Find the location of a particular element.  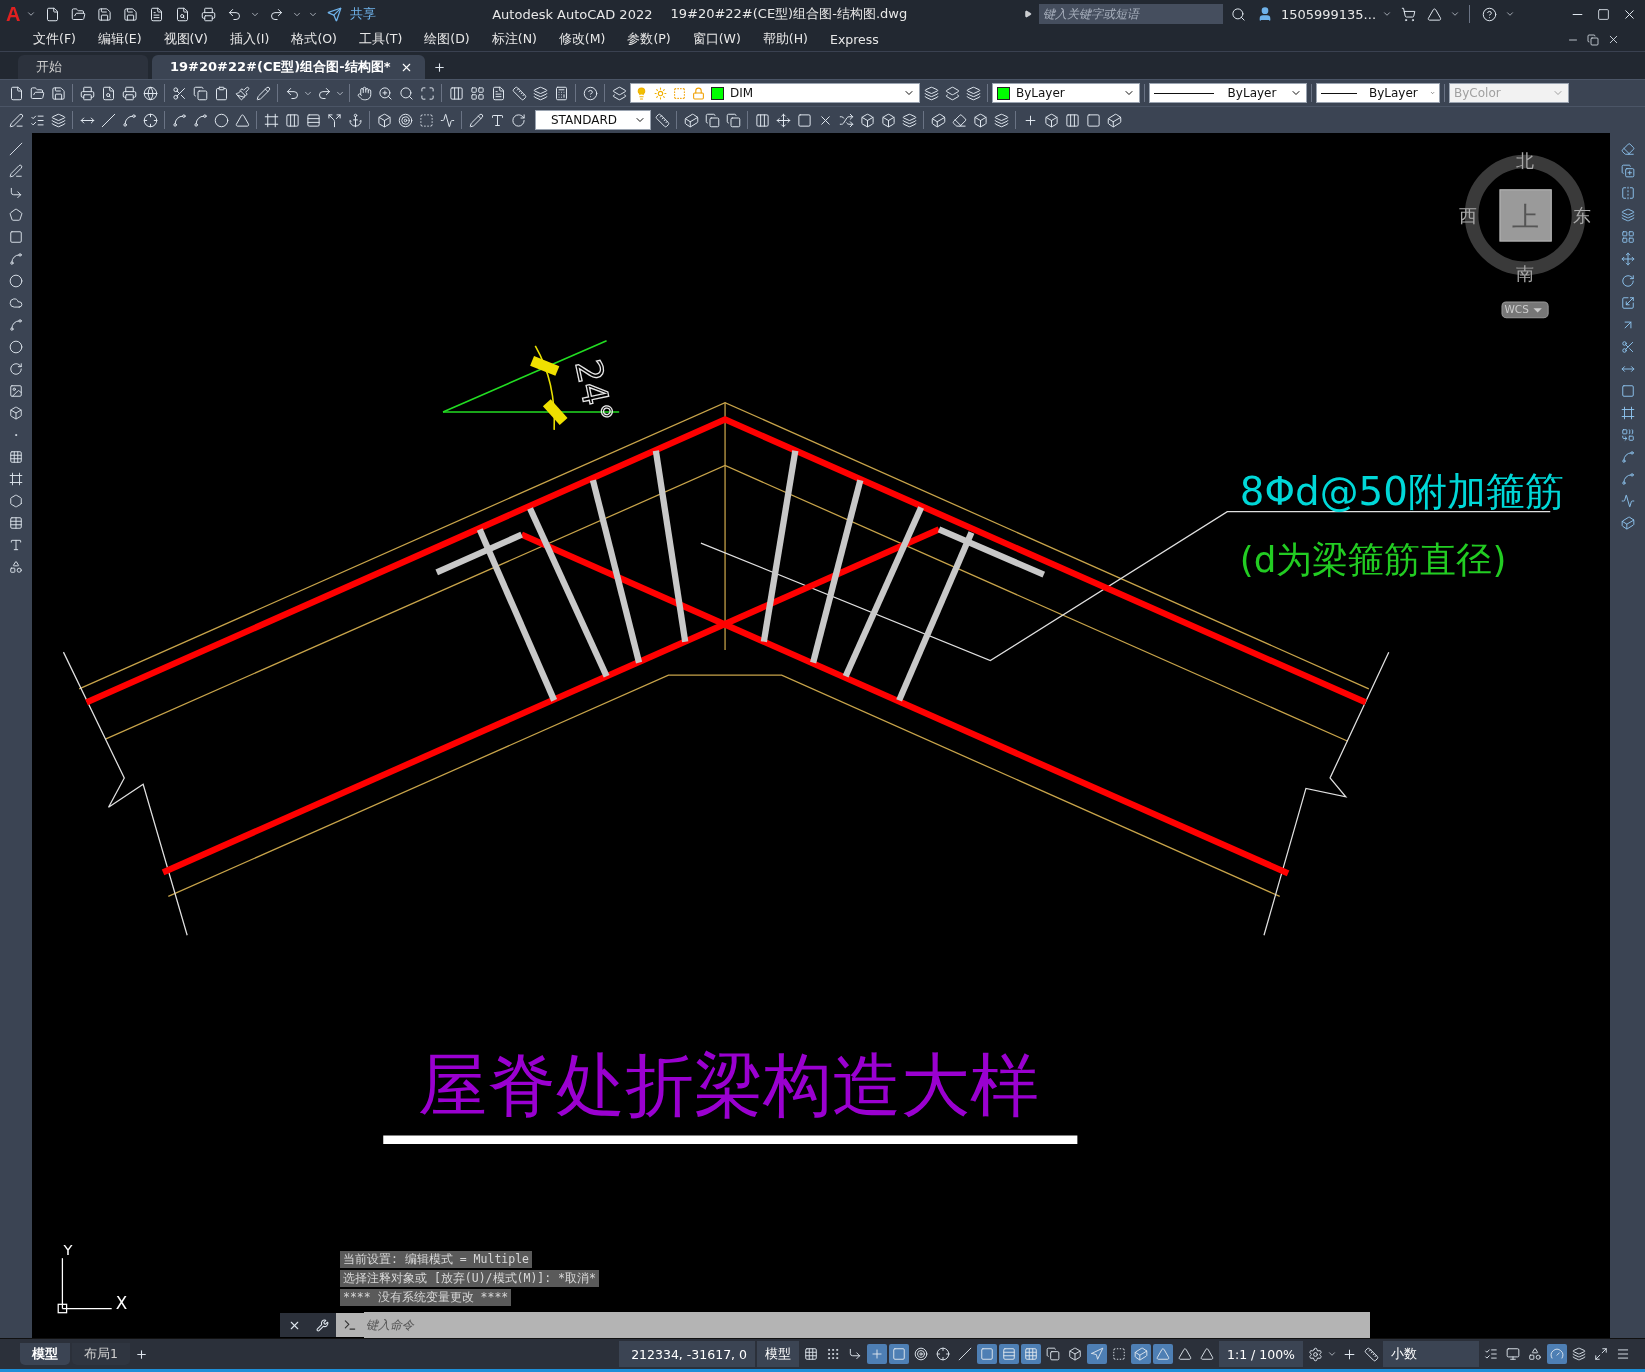

annotation-text: (d为梁箍筋直径) is located at coordinates (1373, 560).